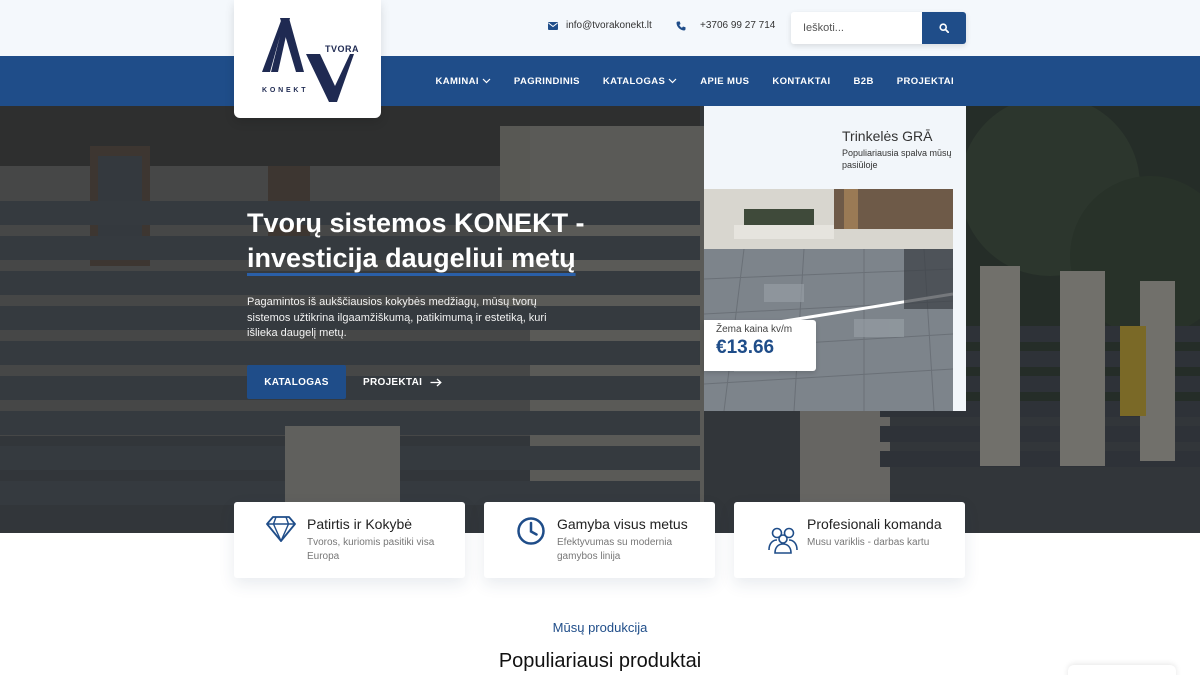 This screenshot has height=675, width=1200. Describe the element at coordinates (681, 25) in the screenshot. I see `phone-icon` at that location.